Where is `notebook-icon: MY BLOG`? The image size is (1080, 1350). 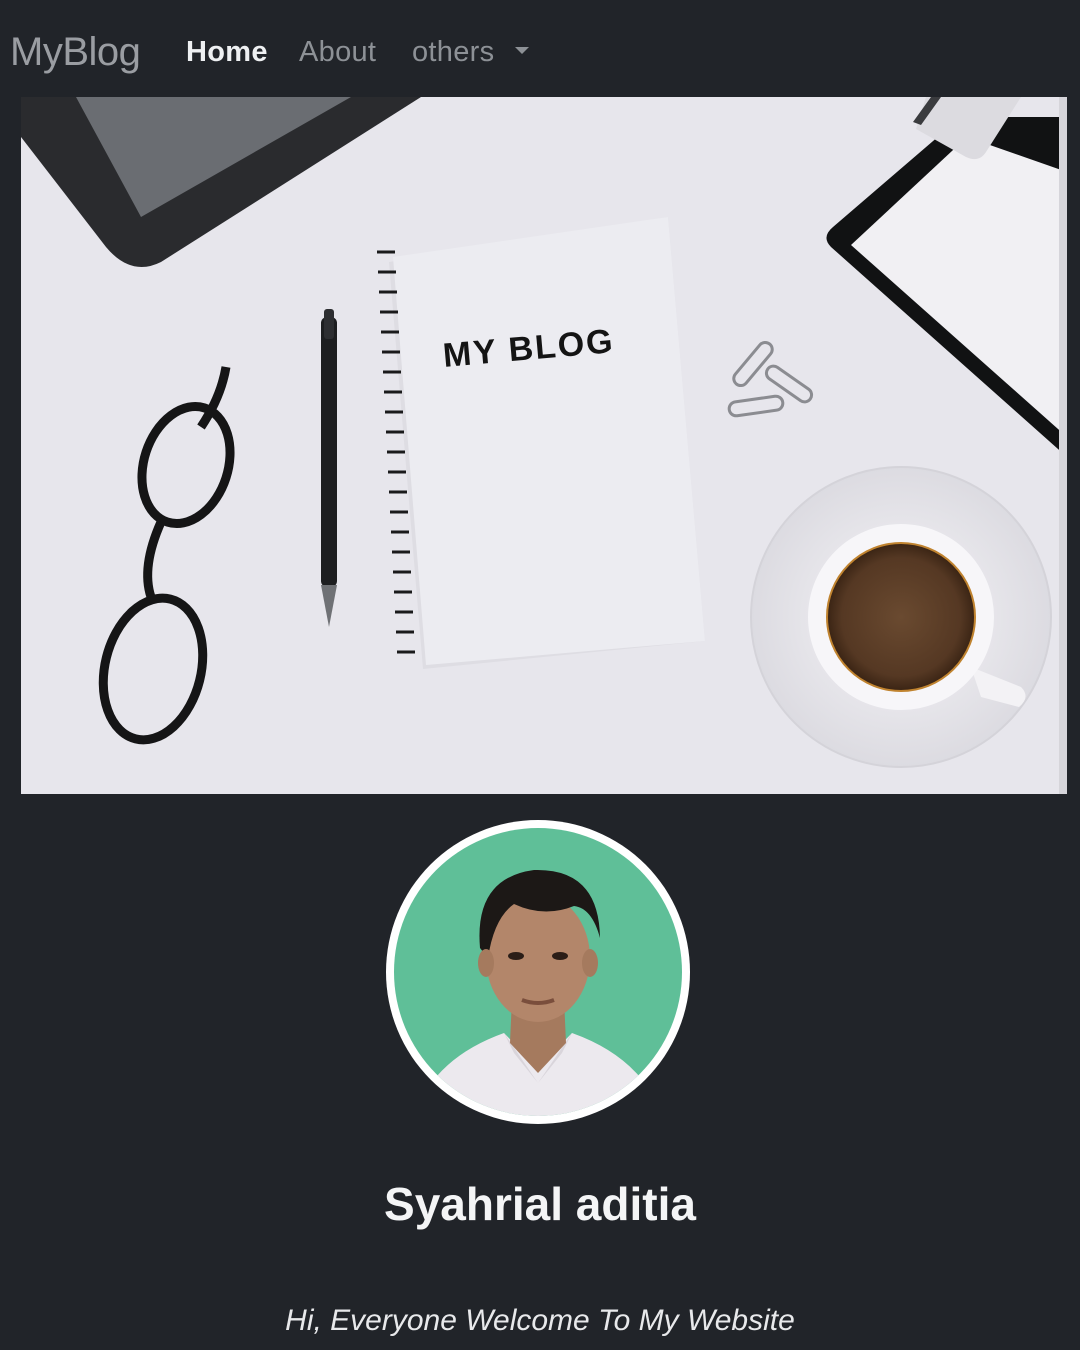 notebook-icon: MY BLOG is located at coordinates (541, 443).